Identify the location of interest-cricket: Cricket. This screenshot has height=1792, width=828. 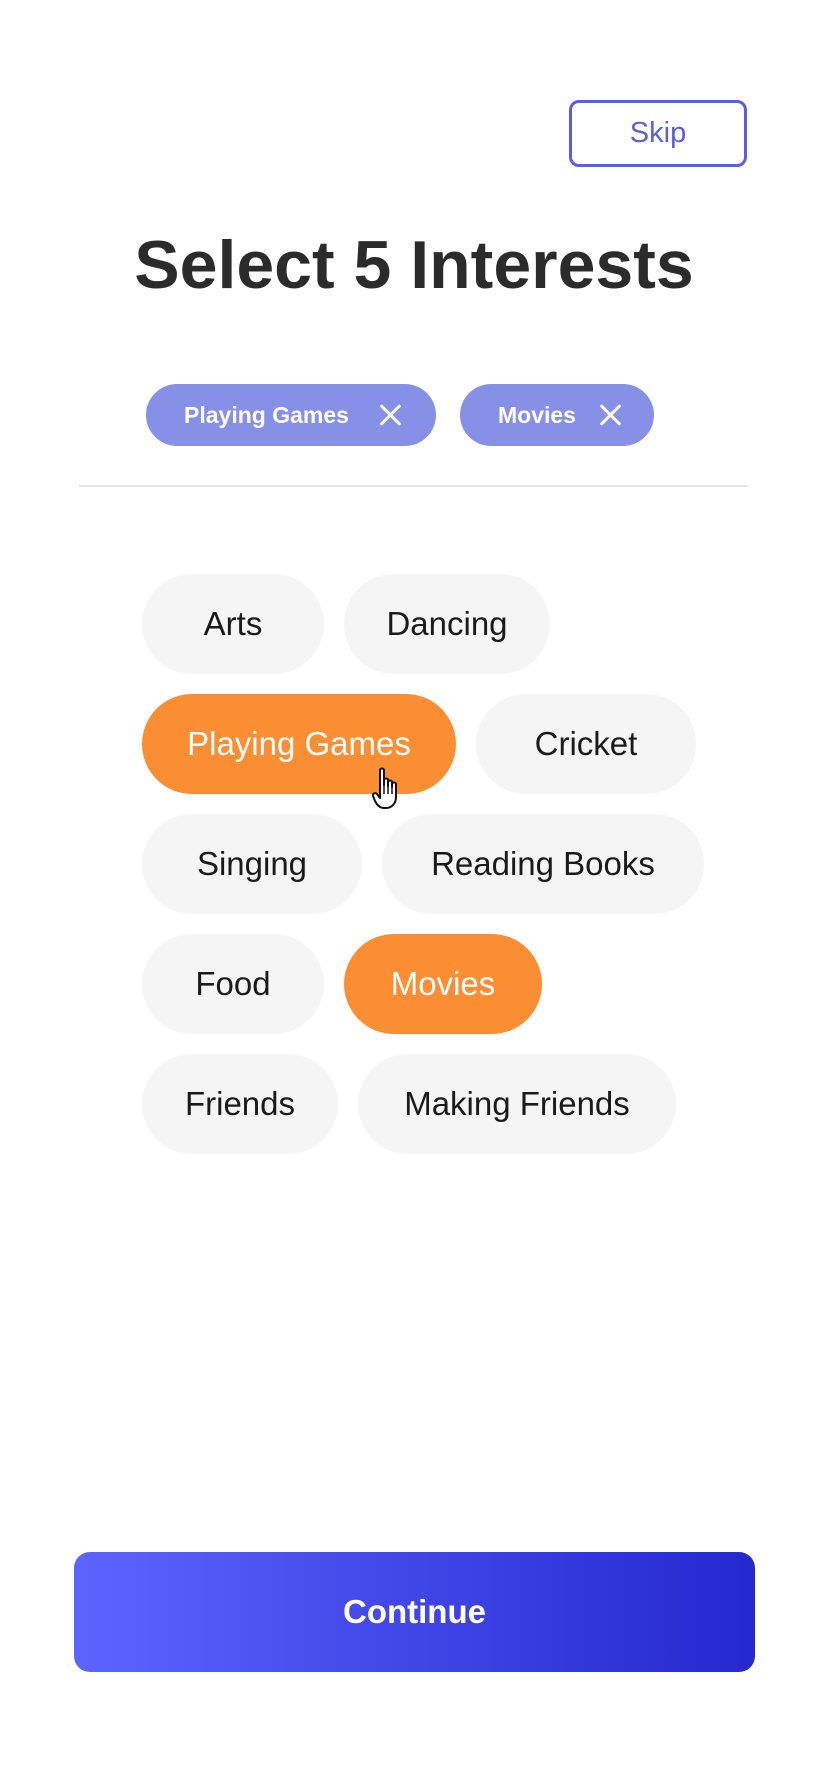
(586, 744).